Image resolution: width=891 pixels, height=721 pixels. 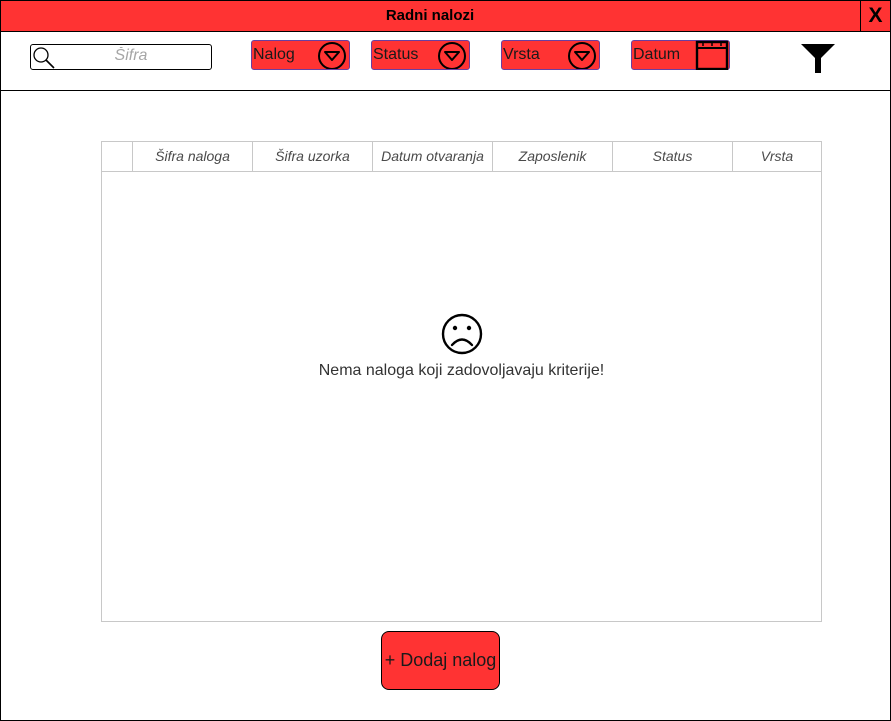 I want to click on column-header-sifra-naloga: Šifra naloga, so click(x=192, y=156).